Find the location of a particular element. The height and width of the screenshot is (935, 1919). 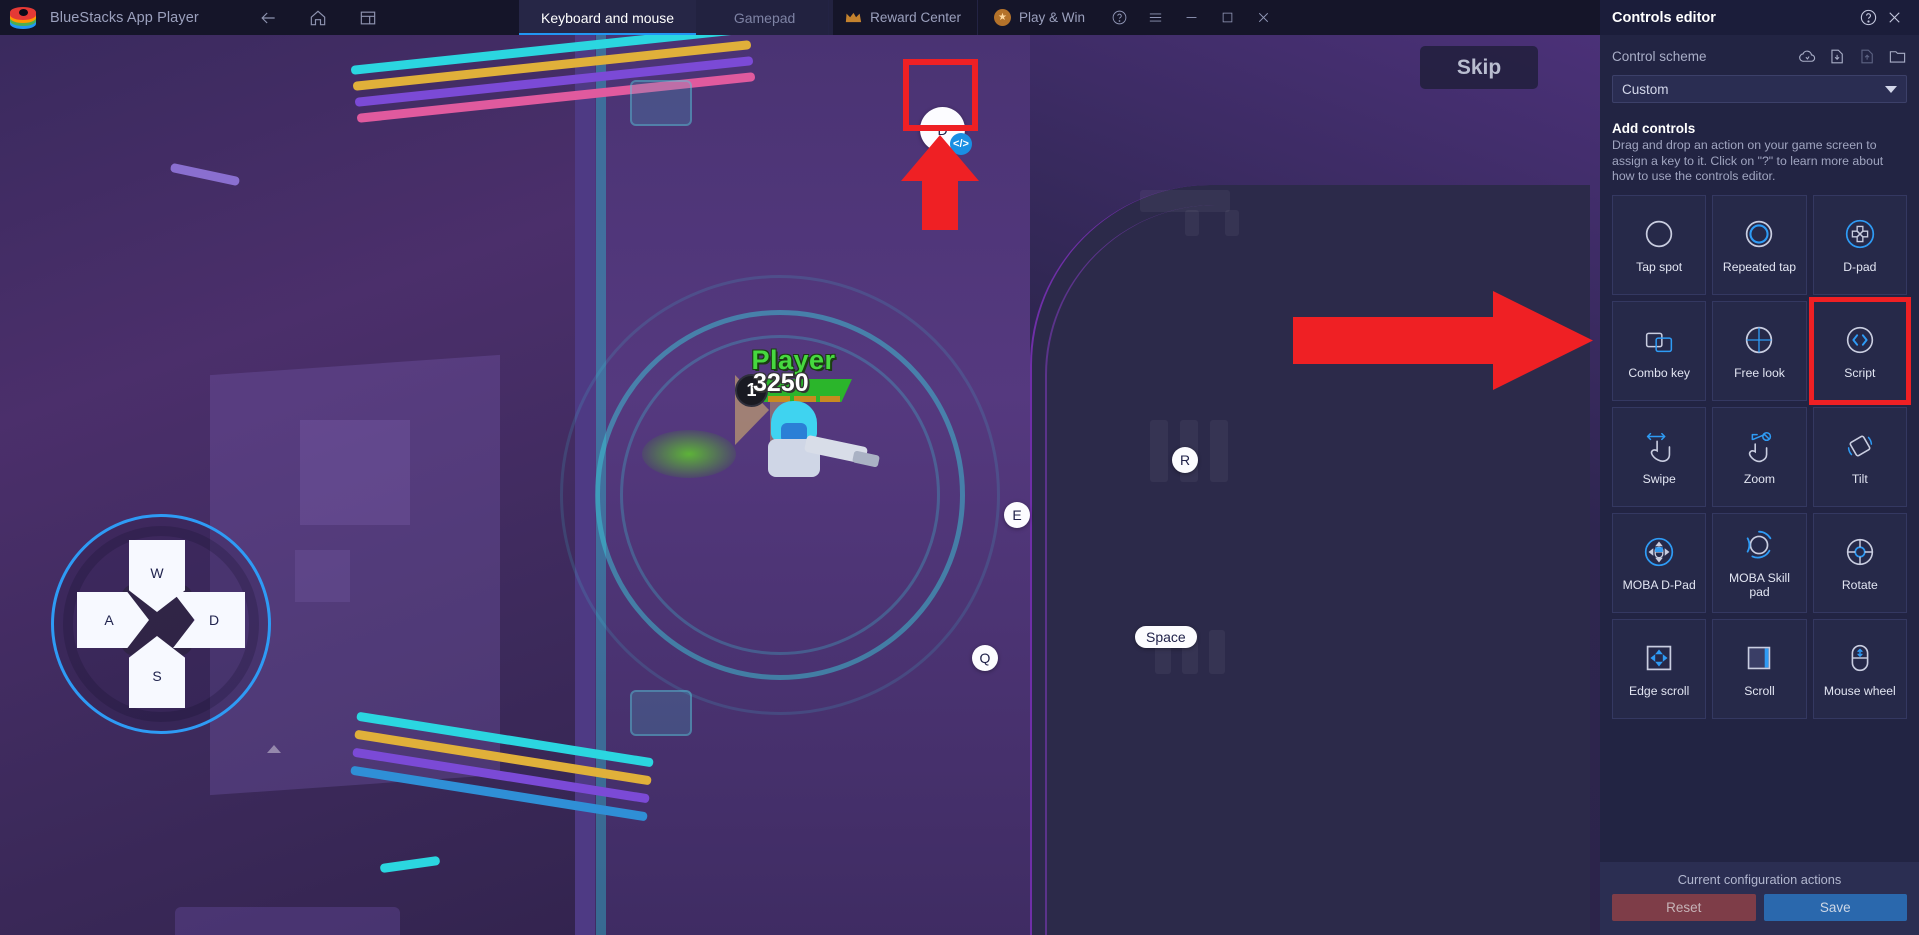

rotate-icon is located at coordinates (1860, 552).